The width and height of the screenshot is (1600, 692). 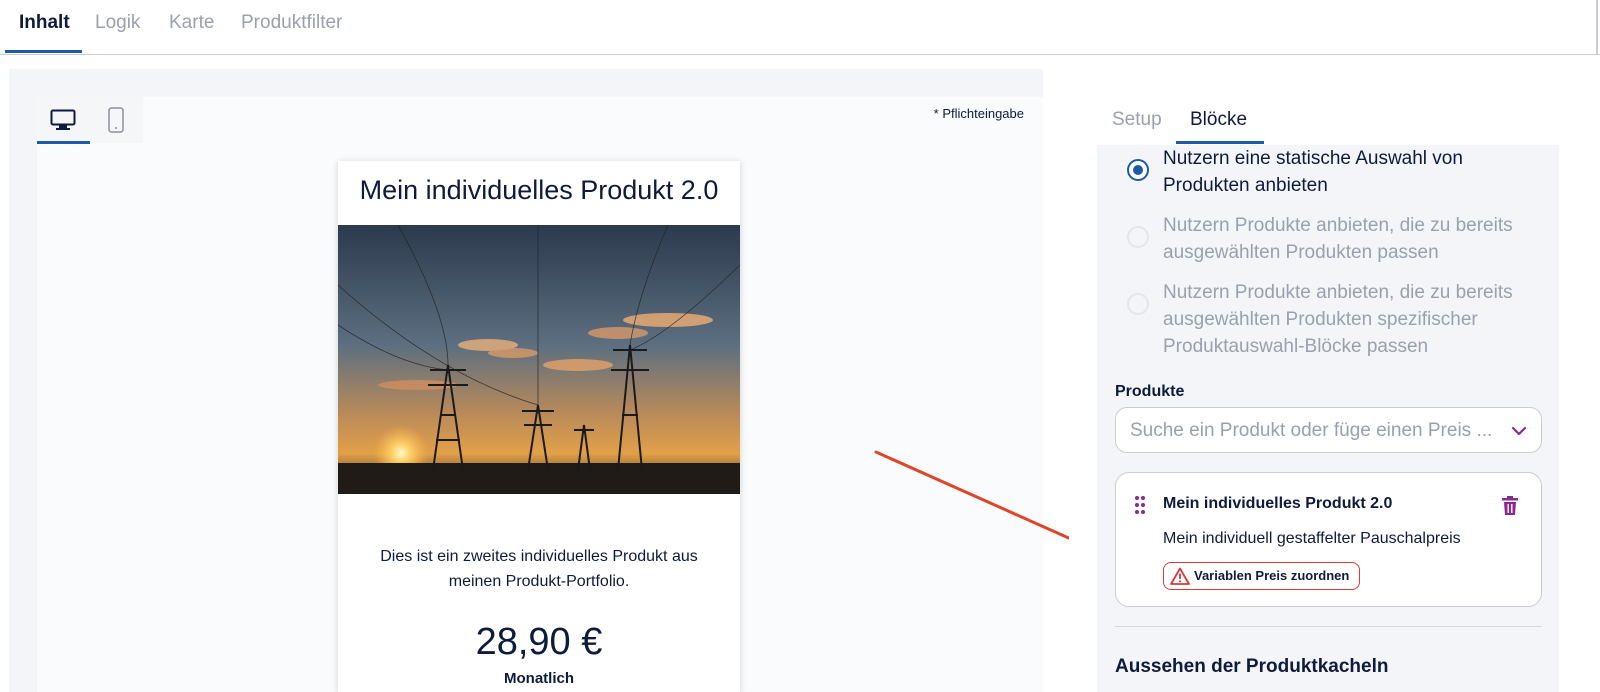 What do you see at coordinates (1218, 120) in the screenshot?
I see `tab-bloecke: Blöcke` at bounding box center [1218, 120].